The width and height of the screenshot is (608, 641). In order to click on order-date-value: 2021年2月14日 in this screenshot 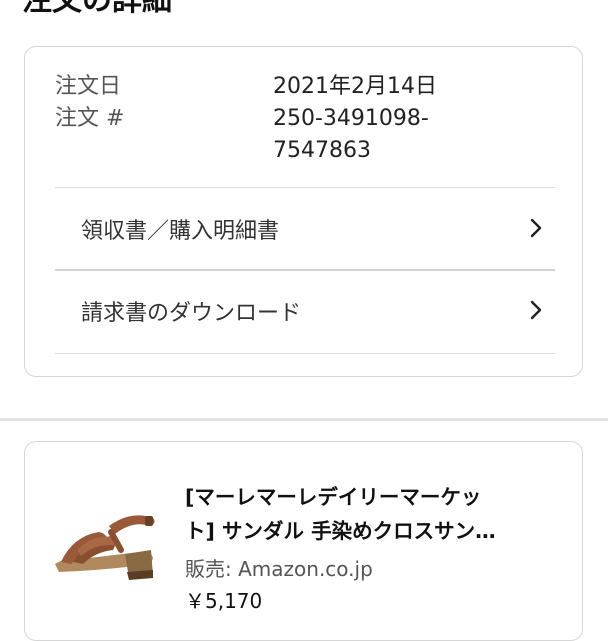, I will do `click(355, 86)`.